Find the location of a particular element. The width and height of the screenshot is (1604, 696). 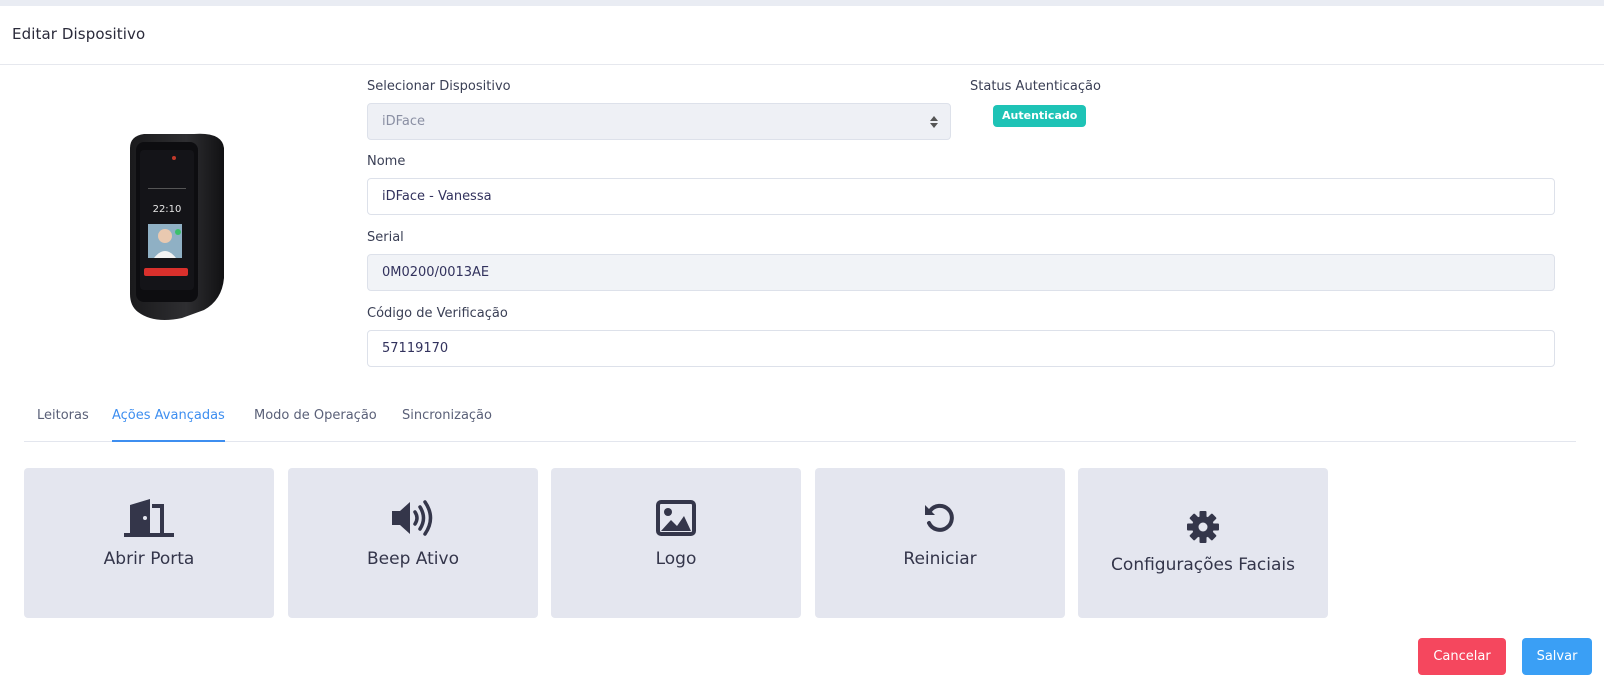

name-value: iDFace - Vanessa is located at coordinates (437, 196).